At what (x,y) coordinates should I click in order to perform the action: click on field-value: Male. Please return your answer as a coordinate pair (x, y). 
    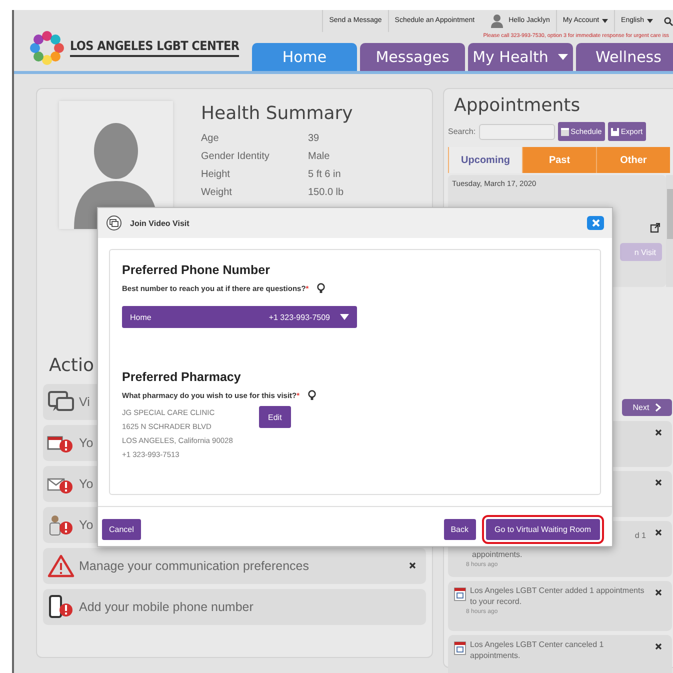
    Looking at the image, I should click on (319, 157).